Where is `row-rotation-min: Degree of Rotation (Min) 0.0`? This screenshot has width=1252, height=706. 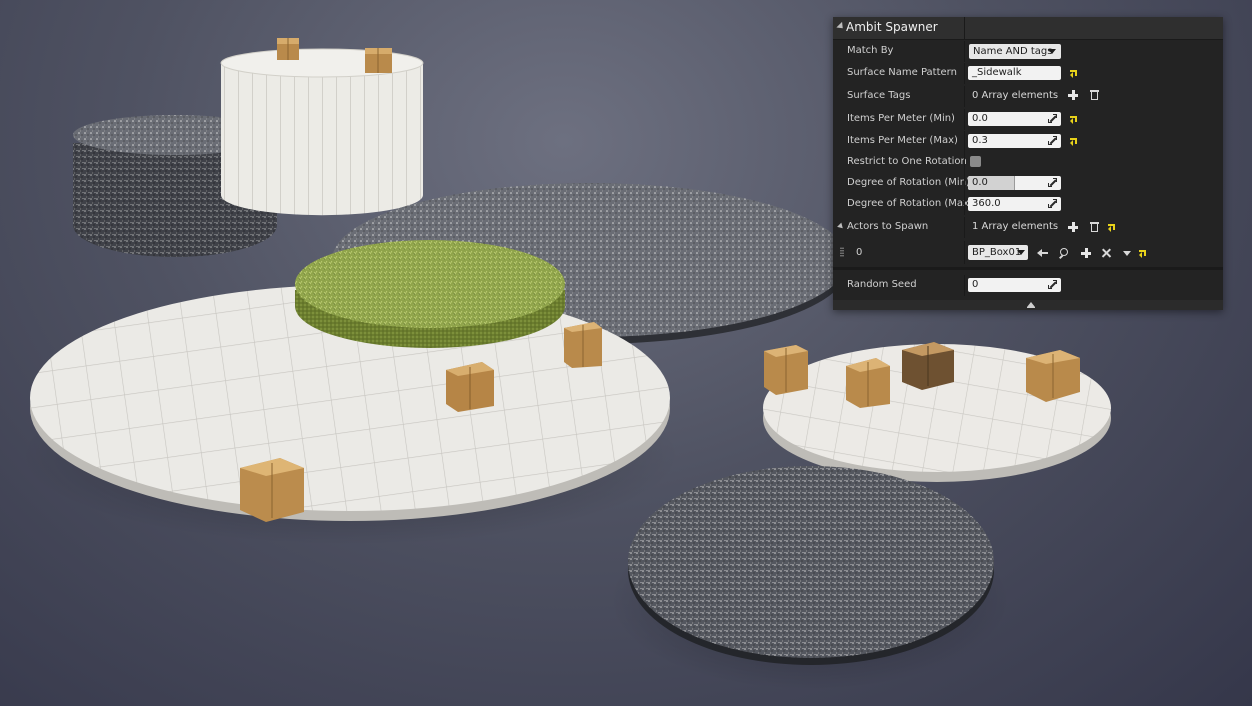 row-rotation-min: Degree of Rotation (Min) 0.0 is located at coordinates (1028, 183).